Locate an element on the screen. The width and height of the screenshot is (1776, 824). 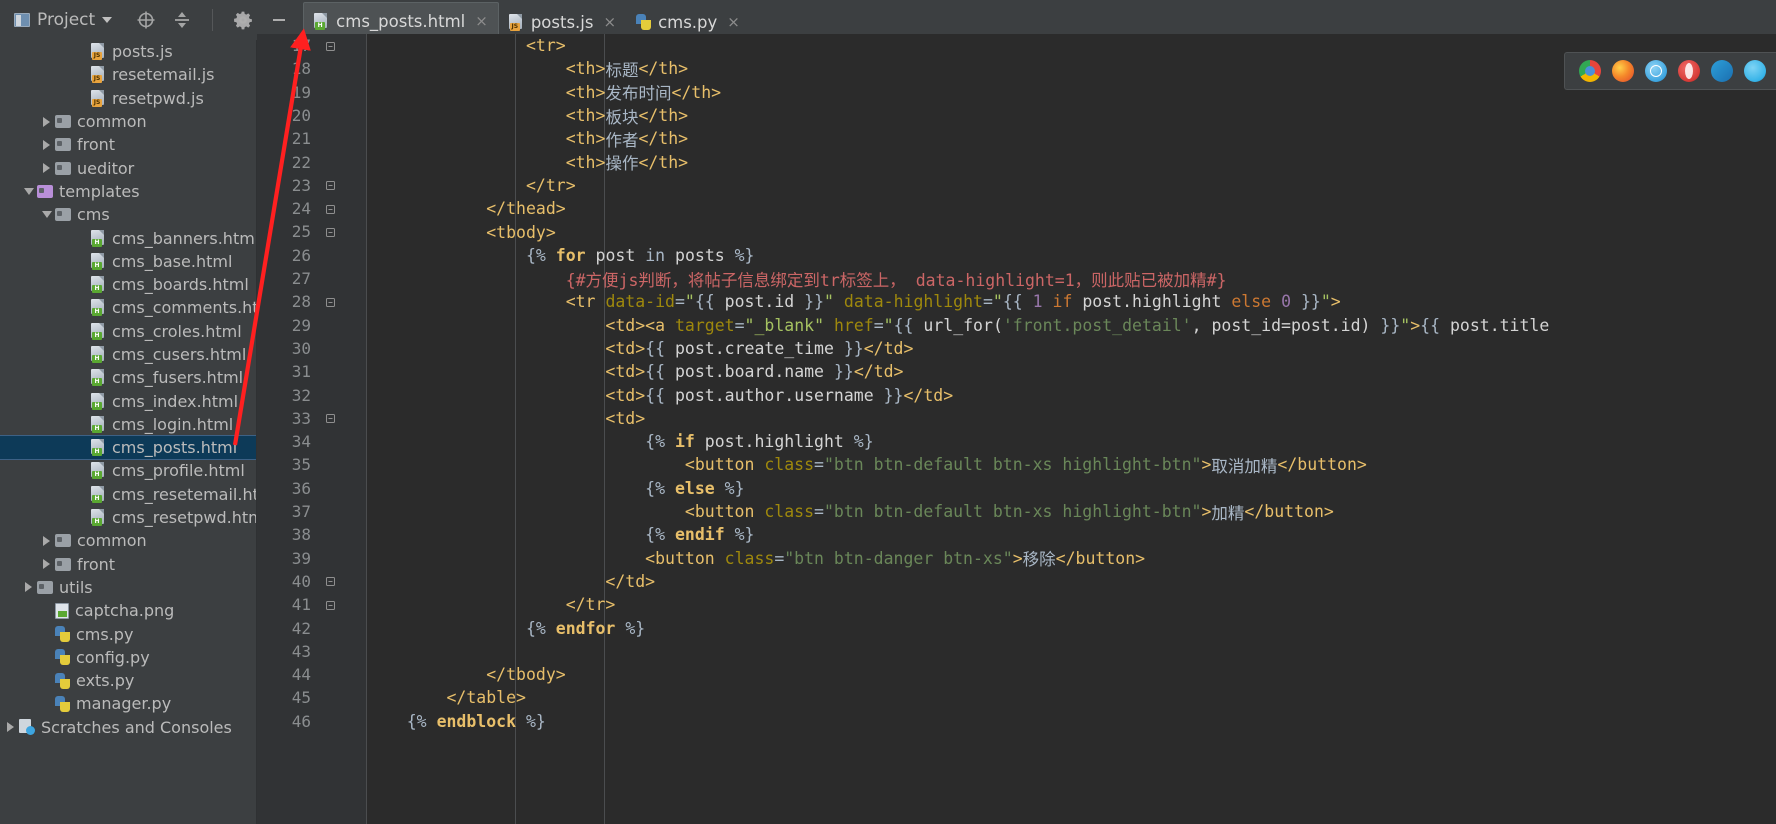
tree-item-cms-resetpwd-html: Hcms_resetpwd.html is located at coordinates (128, 517).